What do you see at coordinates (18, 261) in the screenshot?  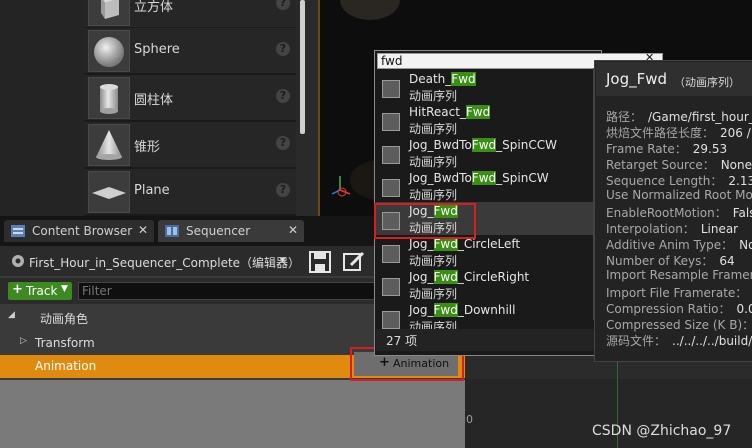 I see `sequence-icon` at bounding box center [18, 261].